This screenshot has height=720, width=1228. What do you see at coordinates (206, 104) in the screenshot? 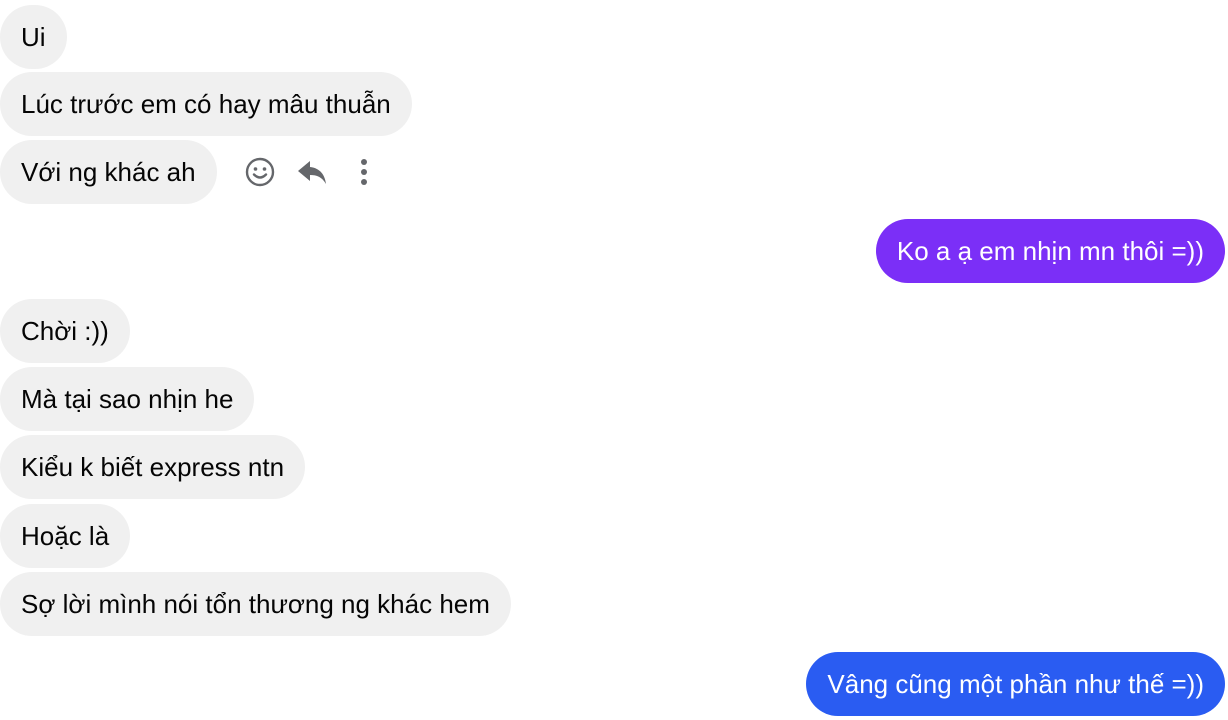
I see `message-bubble-incoming: Lúc trước em có hay mâu thuẫn` at bounding box center [206, 104].